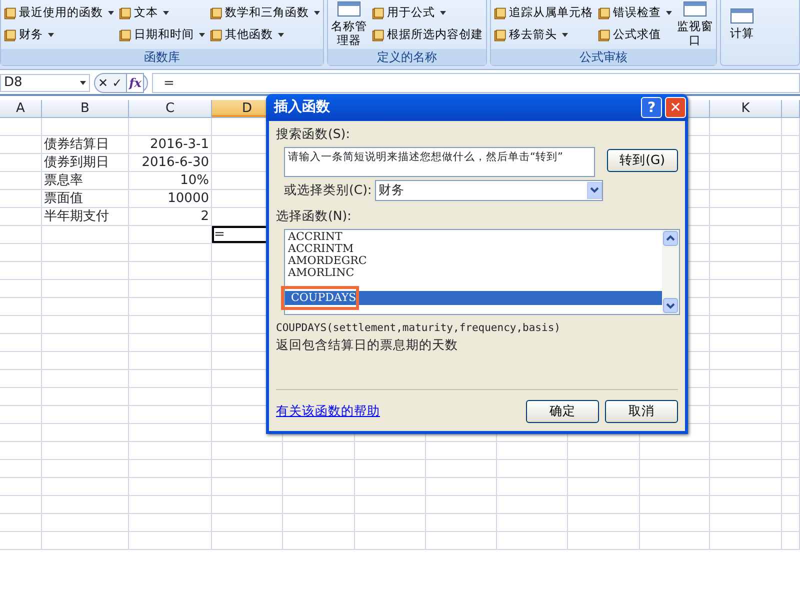  What do you see at coordinates (675, 107) in the screenshot?
I see `close-button: ✕` at bounding box center [675, 107].